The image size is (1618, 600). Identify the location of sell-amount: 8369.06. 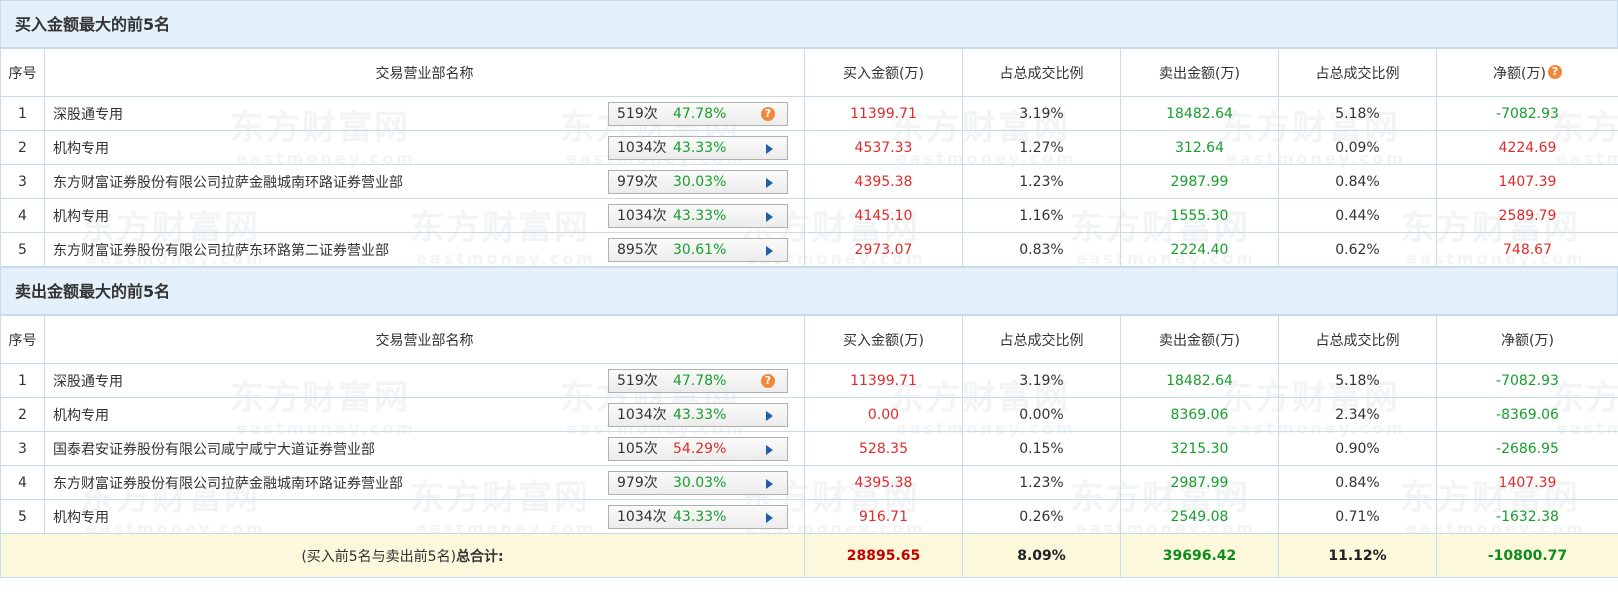
(1199, 414).